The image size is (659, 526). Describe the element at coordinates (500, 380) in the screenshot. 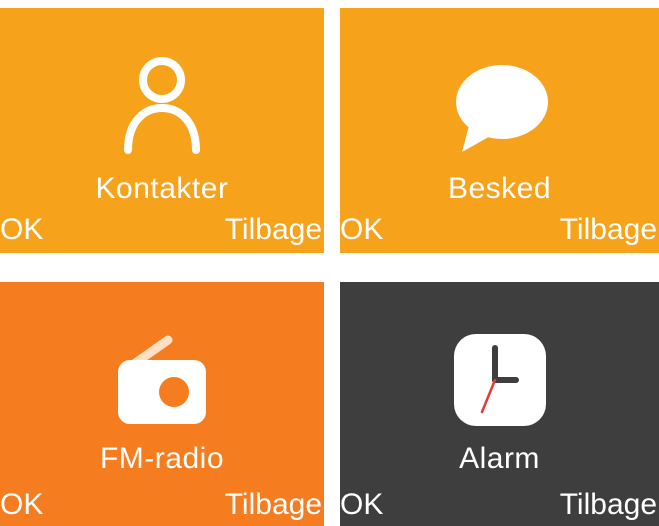

I see `alarm-clock-icon` at that location.